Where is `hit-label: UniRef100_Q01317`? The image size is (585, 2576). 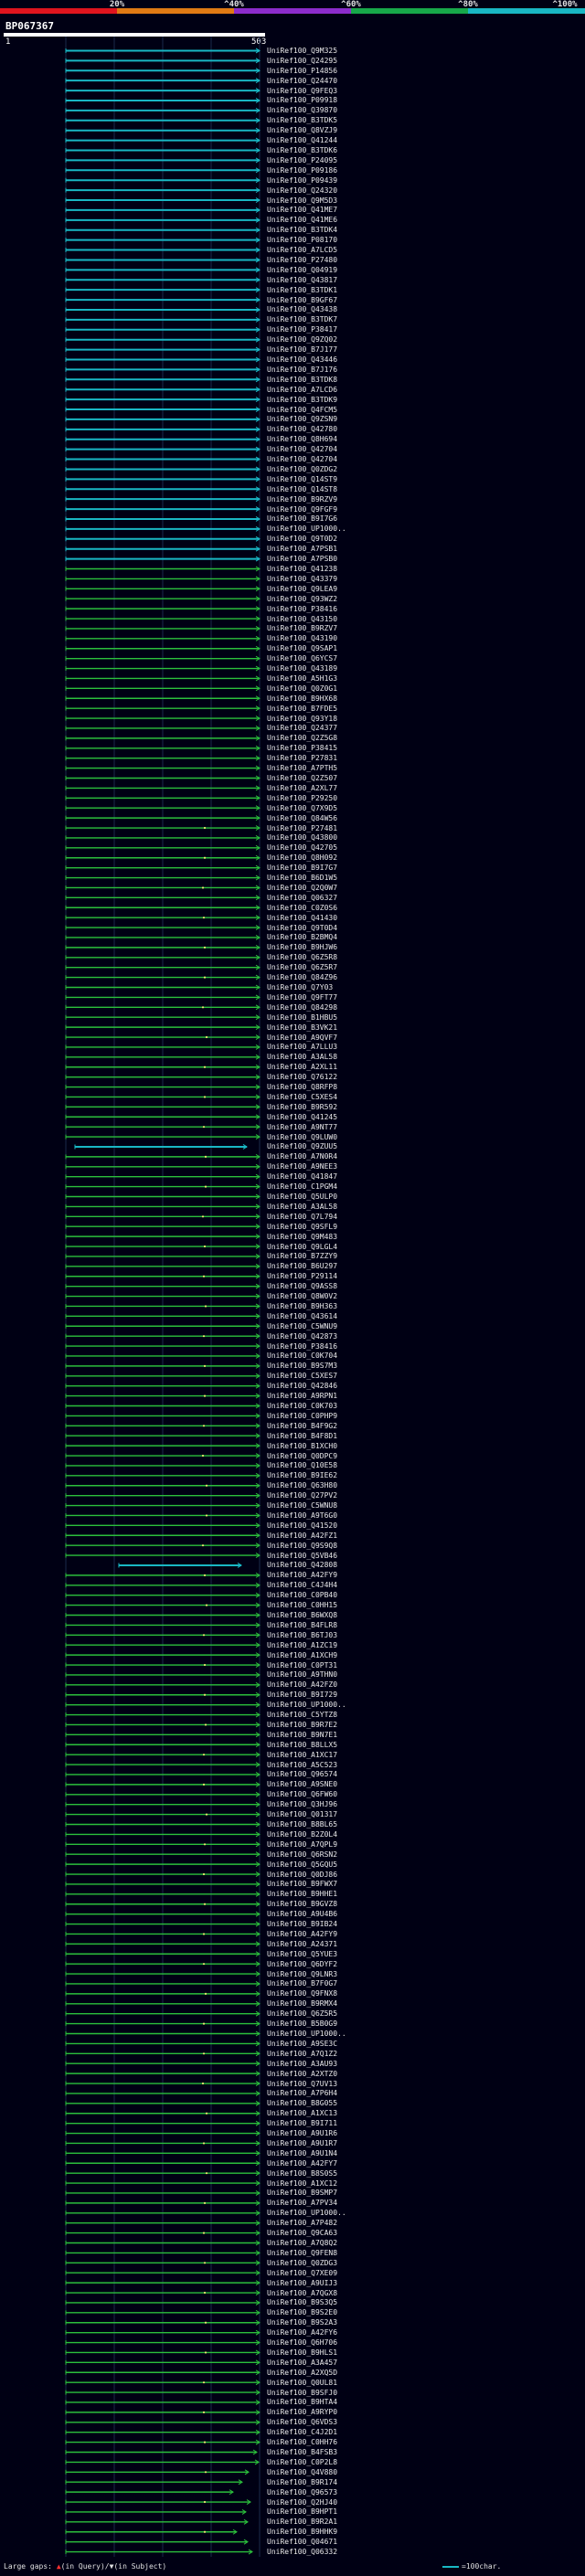
hit-label: UniRef100_Q01317 is located at coordinates (302, 1814).